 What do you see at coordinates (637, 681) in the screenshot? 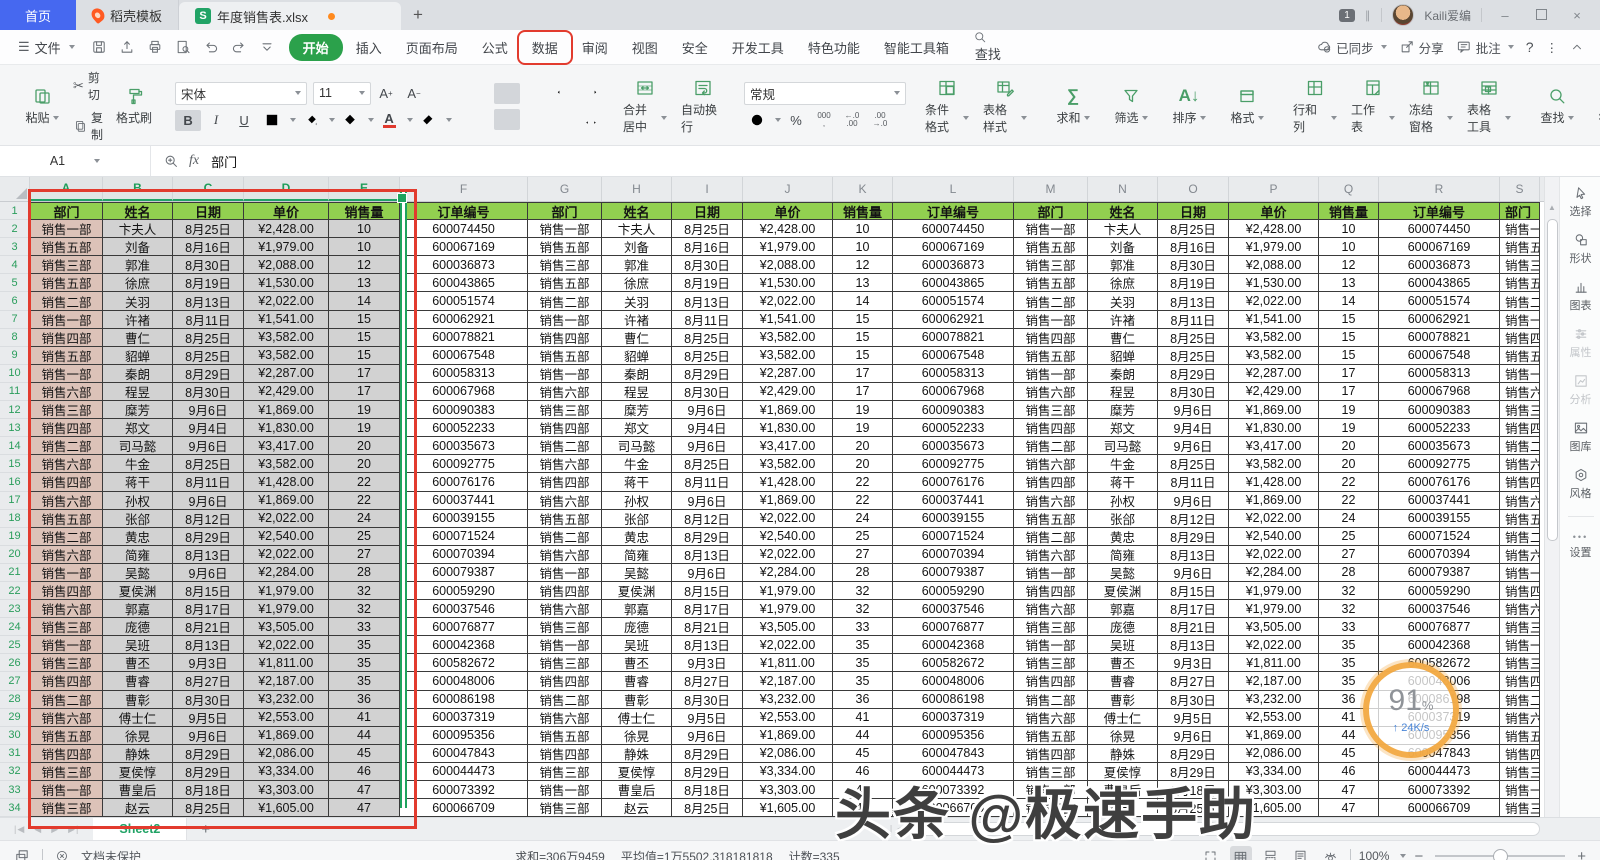
I see `grid-cell: 曹睿` at bounding box center [637, 681].